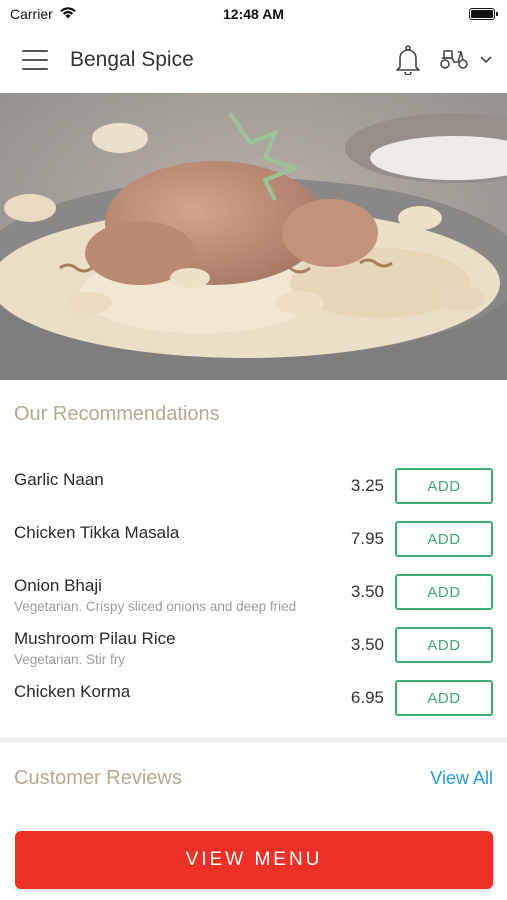 The image size is (507, 900). I want to click on reviews-title: Customer Reviews, so click(98, 778).